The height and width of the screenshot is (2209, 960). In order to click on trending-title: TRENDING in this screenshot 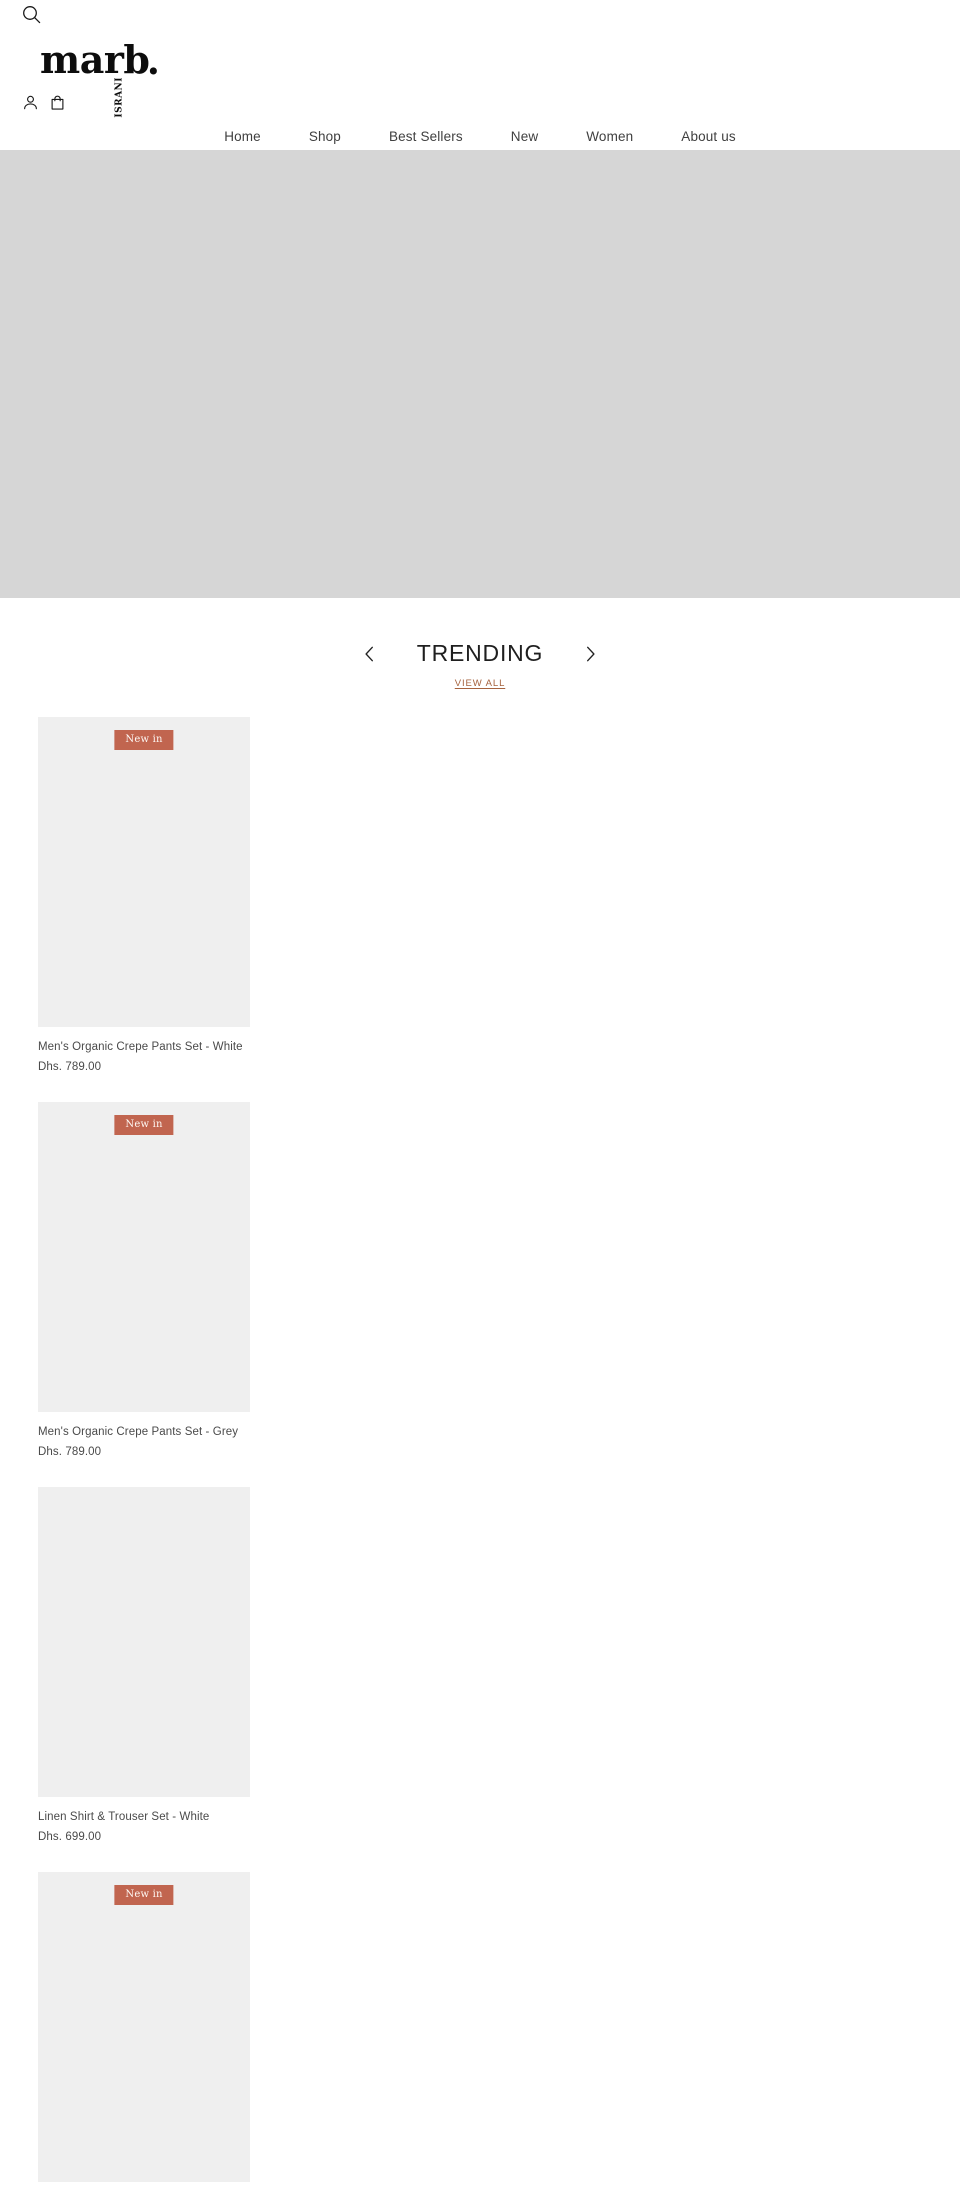, I will do `click(480, 653)`.